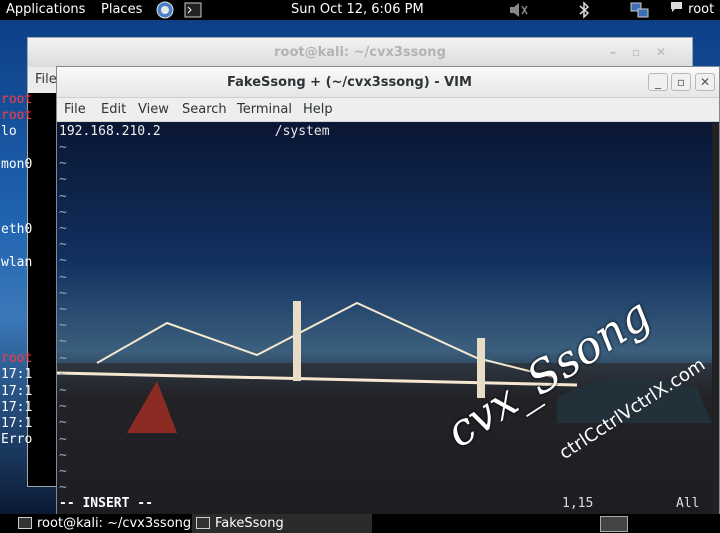  Describe the element at coordinates (646, 52) in the screenshot. I see `back-window-controls: –▫✕` at that location.